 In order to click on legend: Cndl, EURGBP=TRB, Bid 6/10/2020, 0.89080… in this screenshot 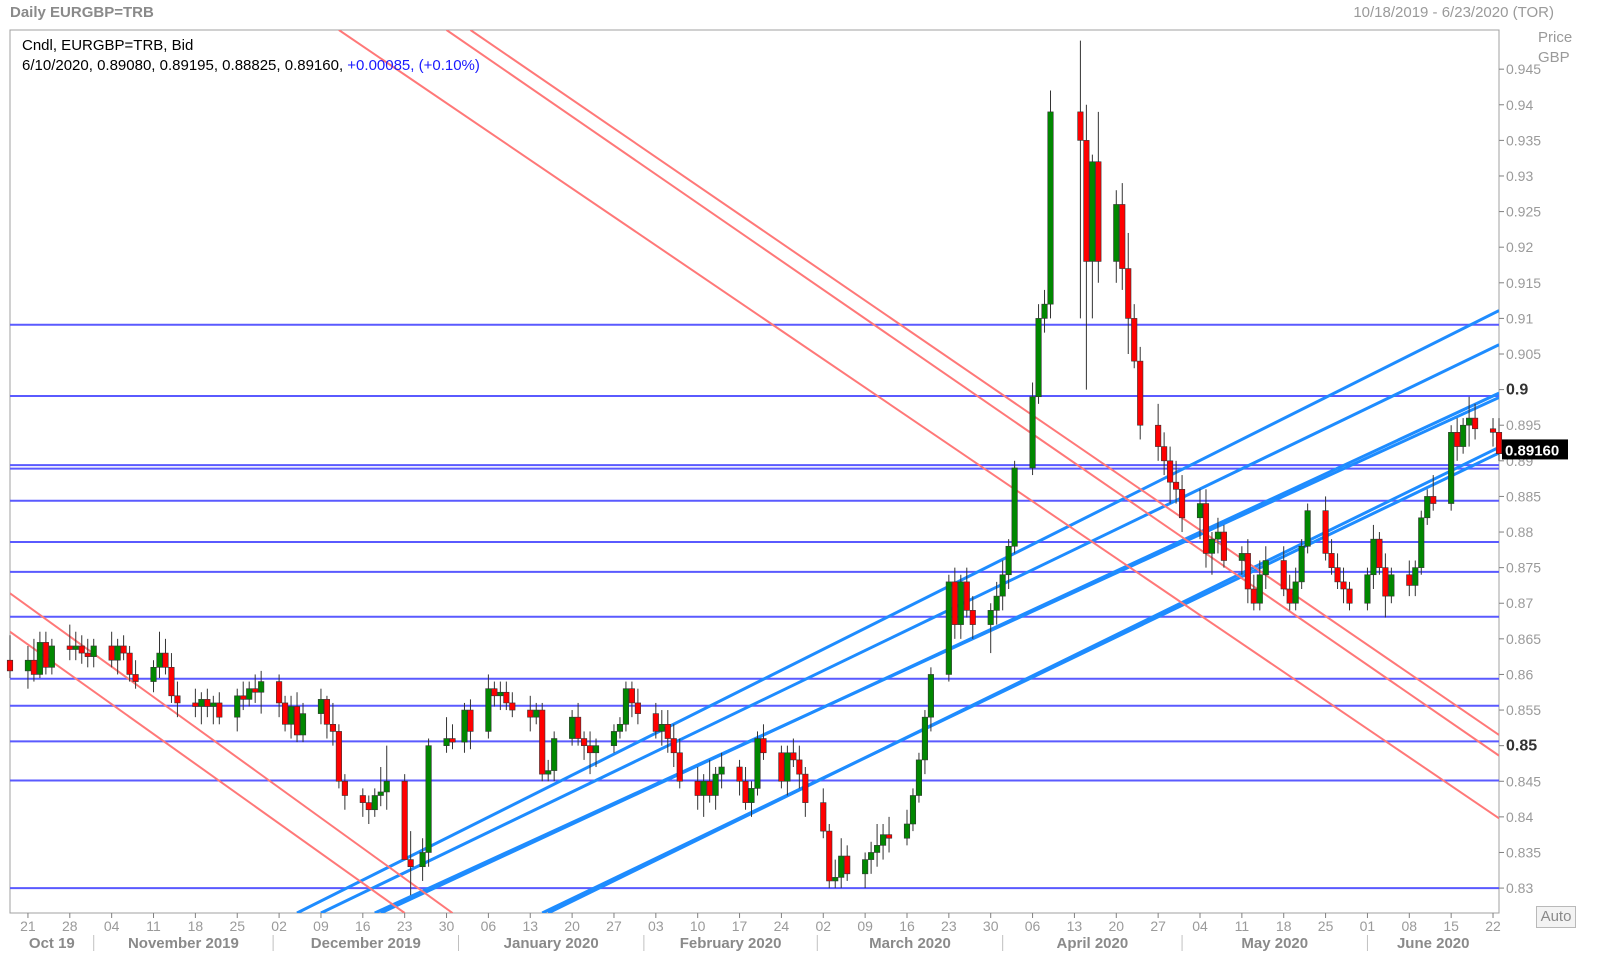, I will do `click(251, 56)`.